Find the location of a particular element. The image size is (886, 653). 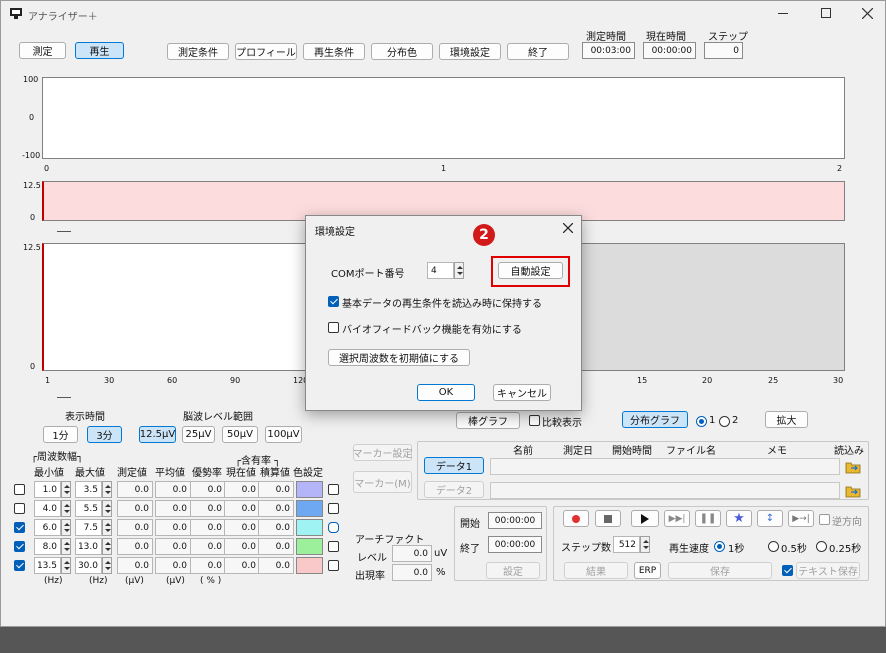

result-button: 結果 is located at coordinates (596, 570).